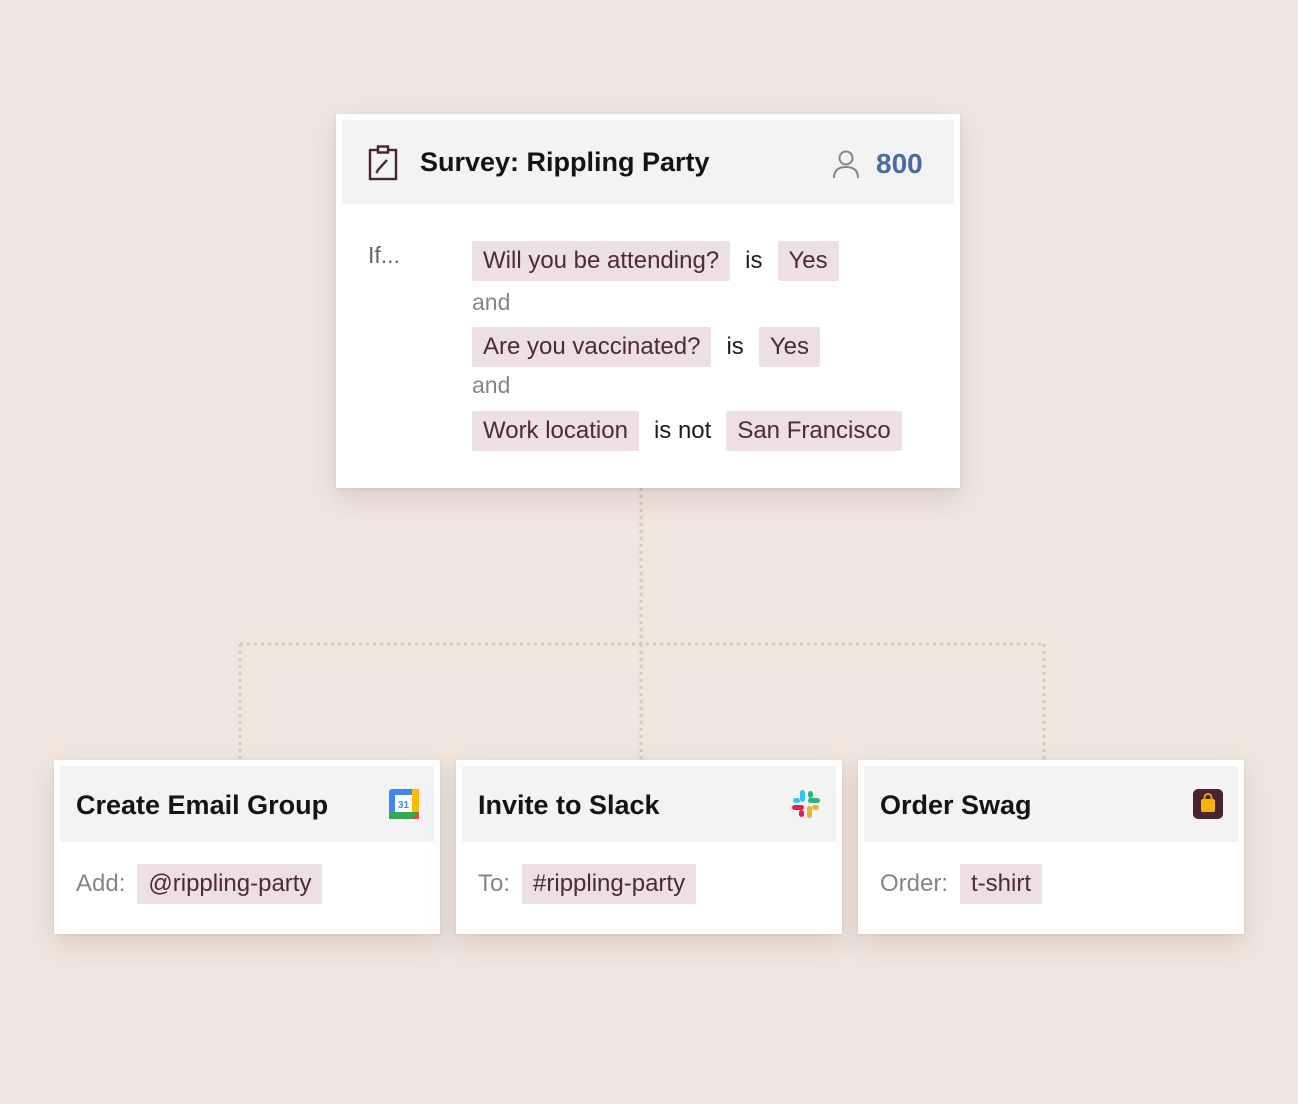 The width and height of the screenshot is (1298, 1104). What do you see at coordinates (649, 847) in the screenshot?
I see `action-card-slack: Invite to Slack To: #rippling-party` at bounding box center [649, 847].